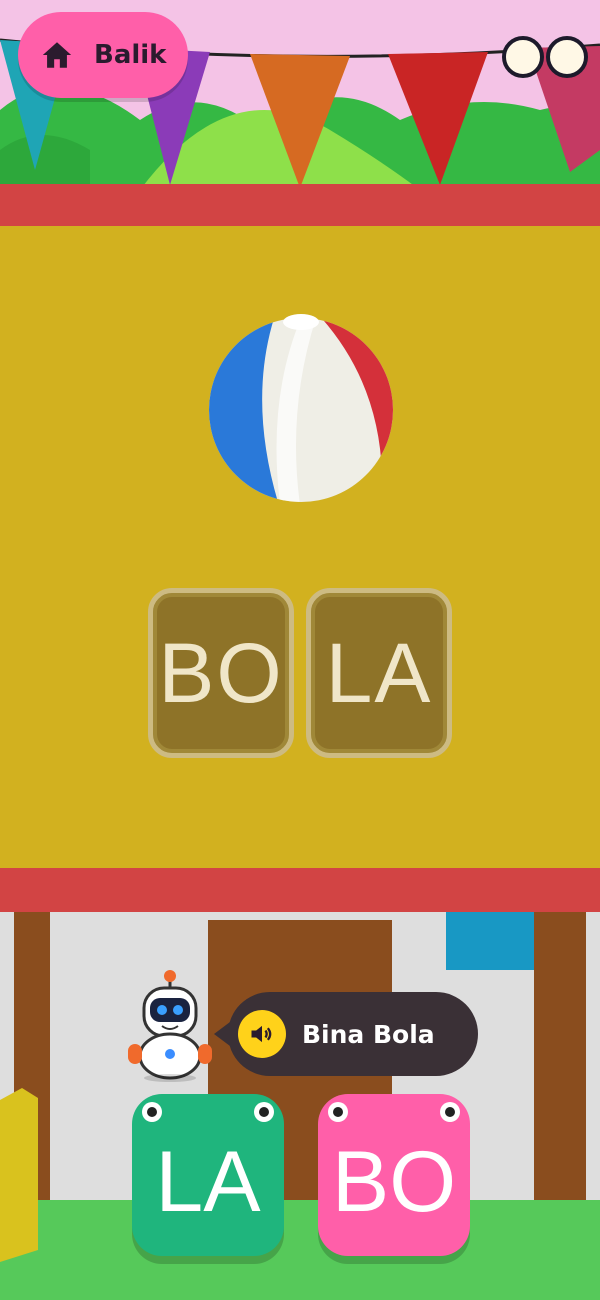  Describe the element at coordinates (300, 890) in the screenshot. I see `board-bottom-beam` at that location.